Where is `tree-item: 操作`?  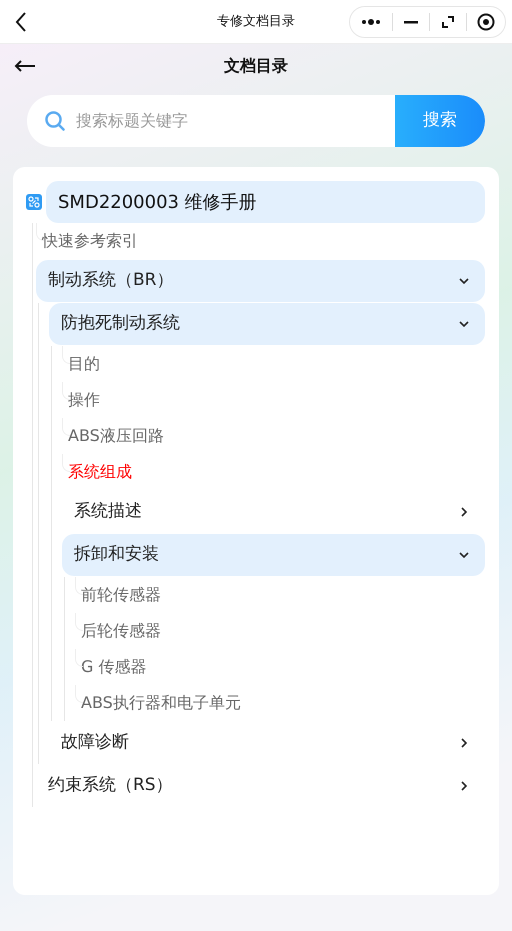 tree-item: 操作 is located at coordinates (82, 400).